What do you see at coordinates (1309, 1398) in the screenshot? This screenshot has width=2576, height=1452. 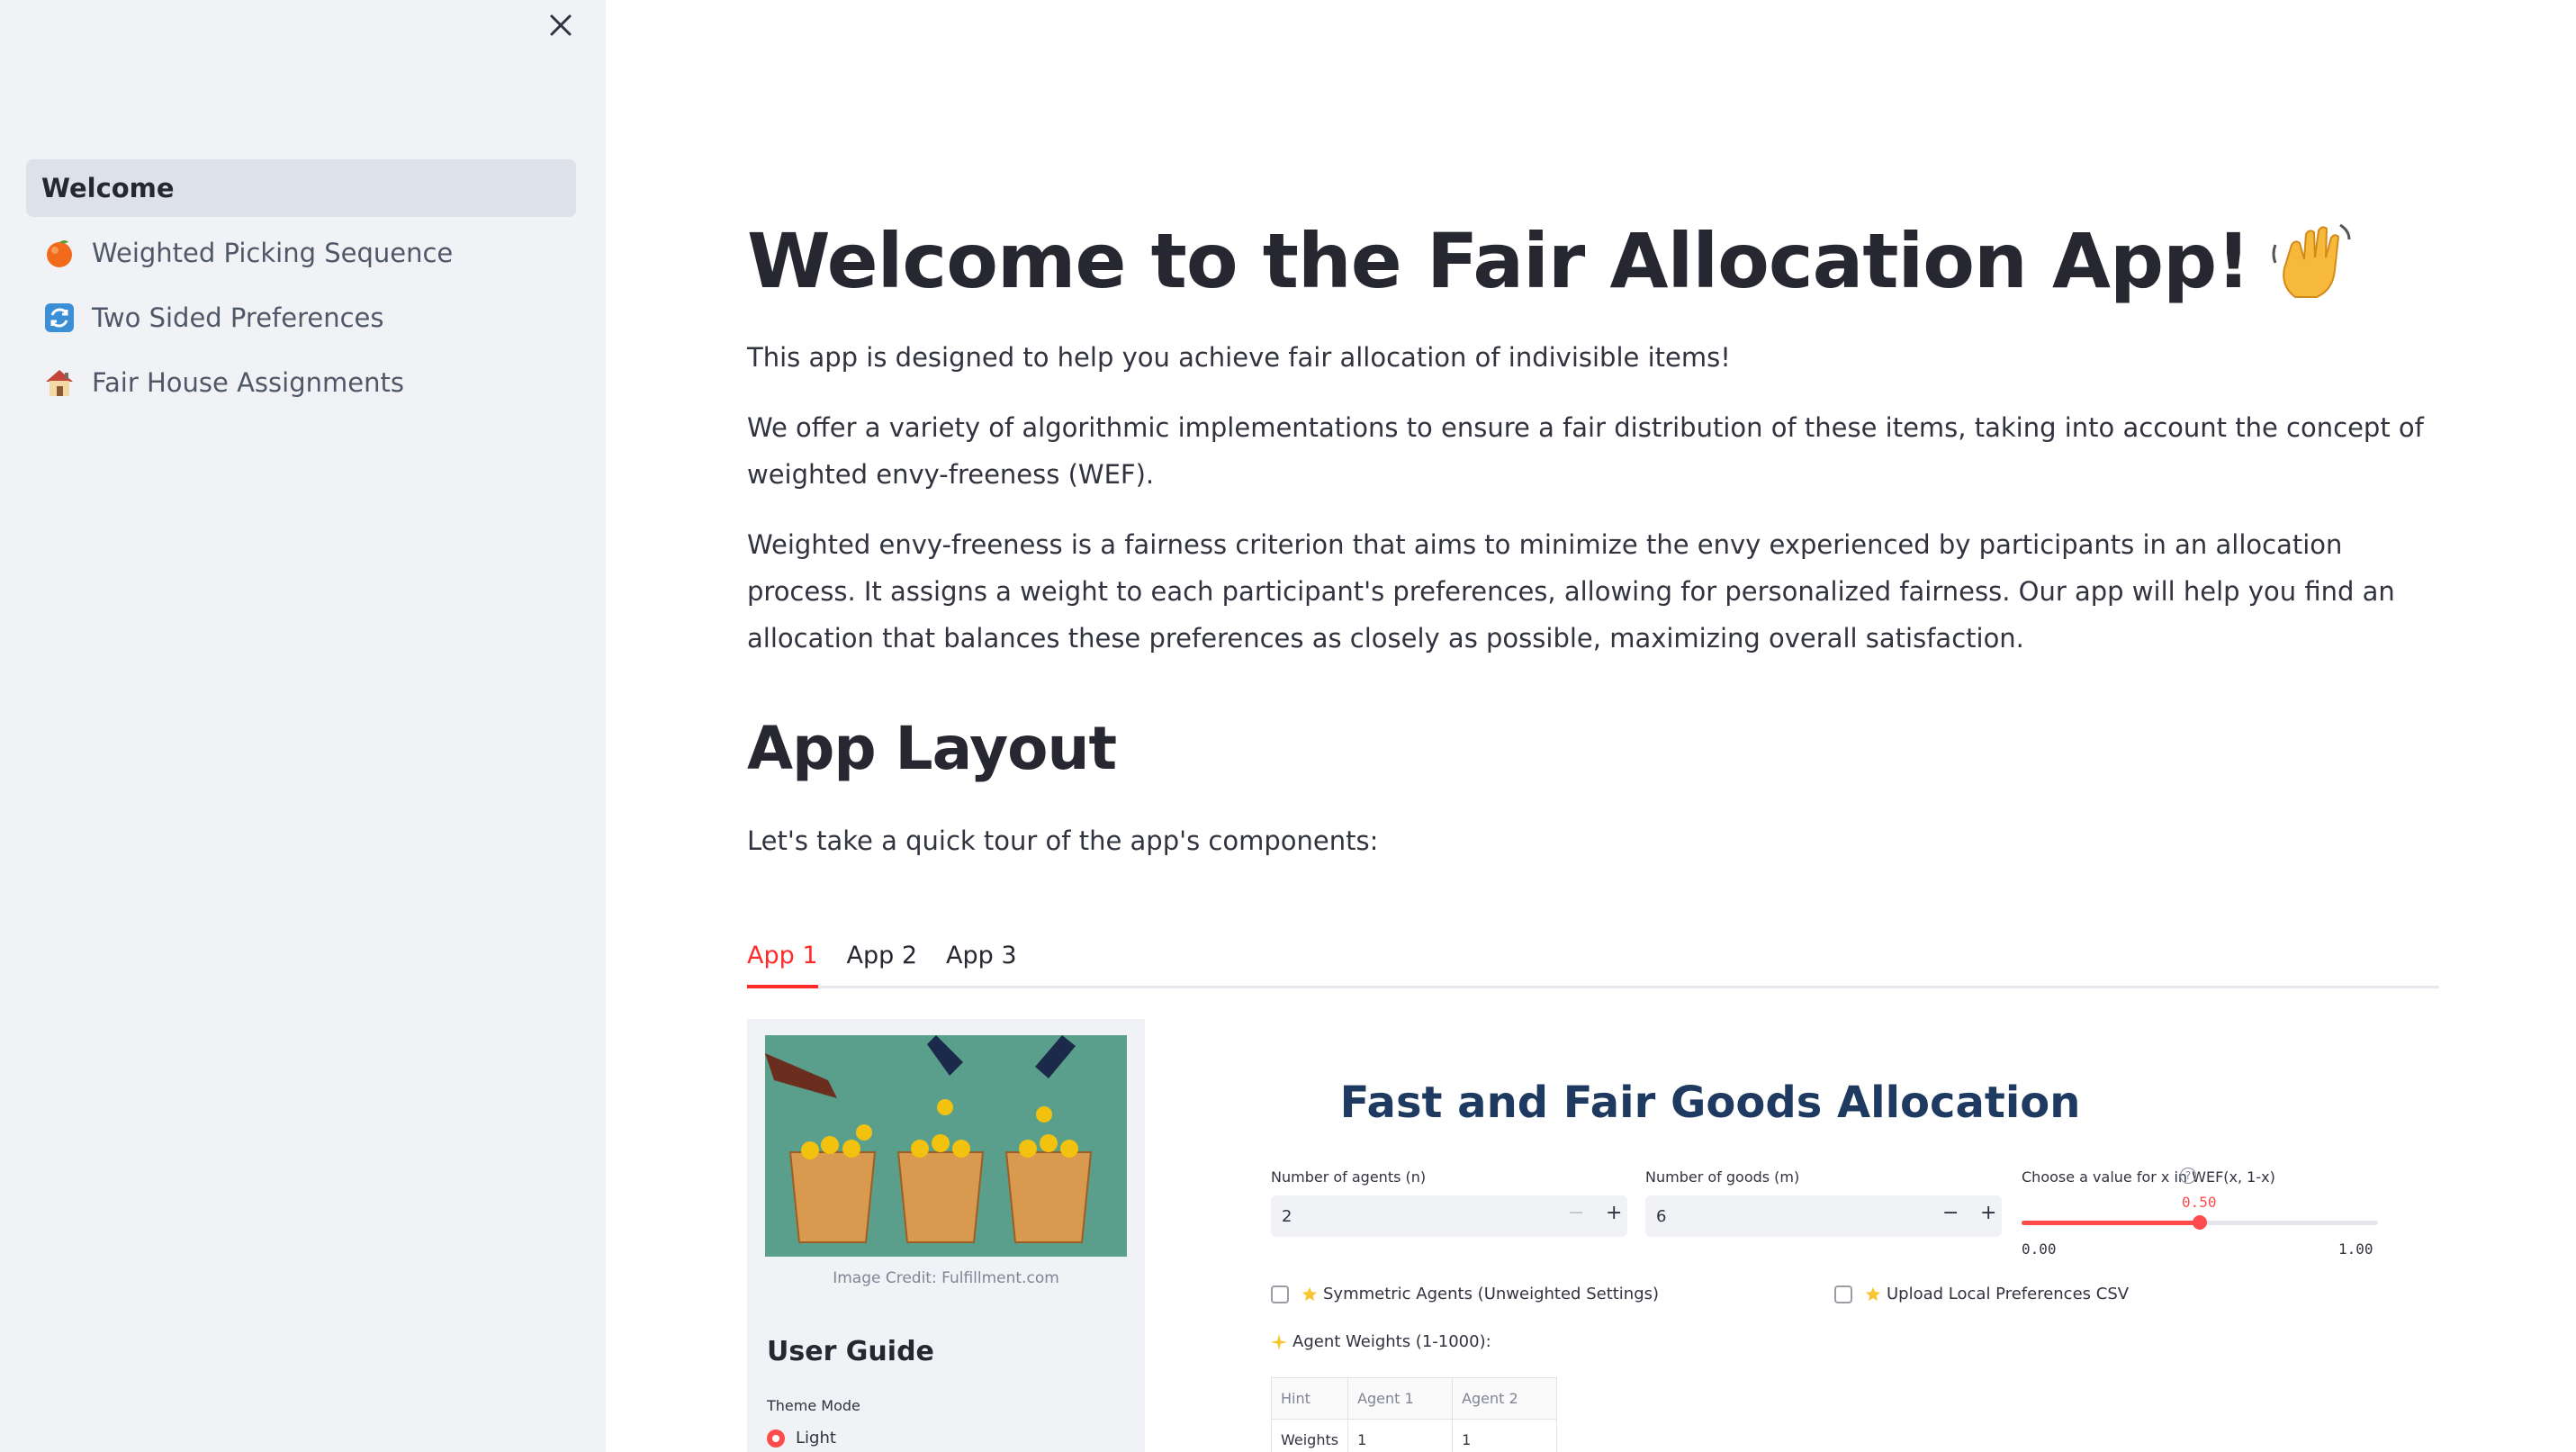 I see `table-header-cell: Hint` at bounding box center [1309, 1398].